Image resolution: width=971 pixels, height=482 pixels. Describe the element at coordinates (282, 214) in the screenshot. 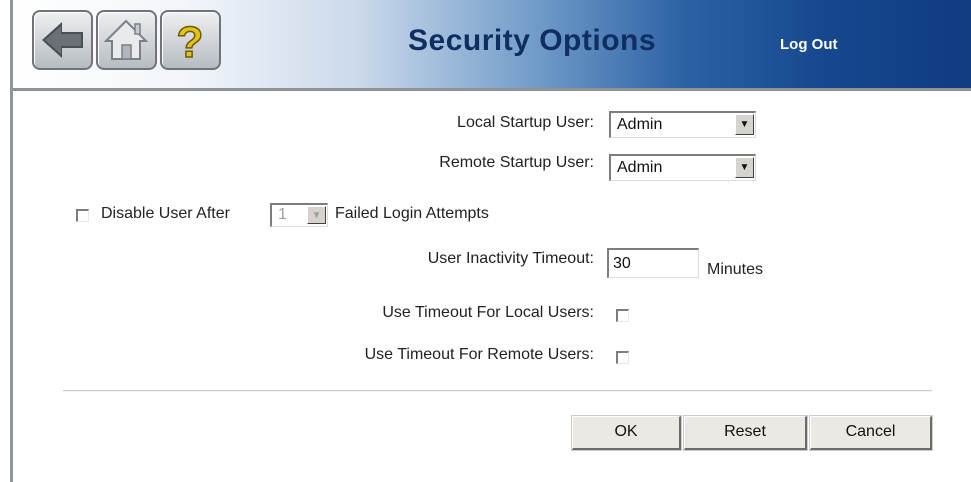

I see `failed-attempts-value: 1` at that location.